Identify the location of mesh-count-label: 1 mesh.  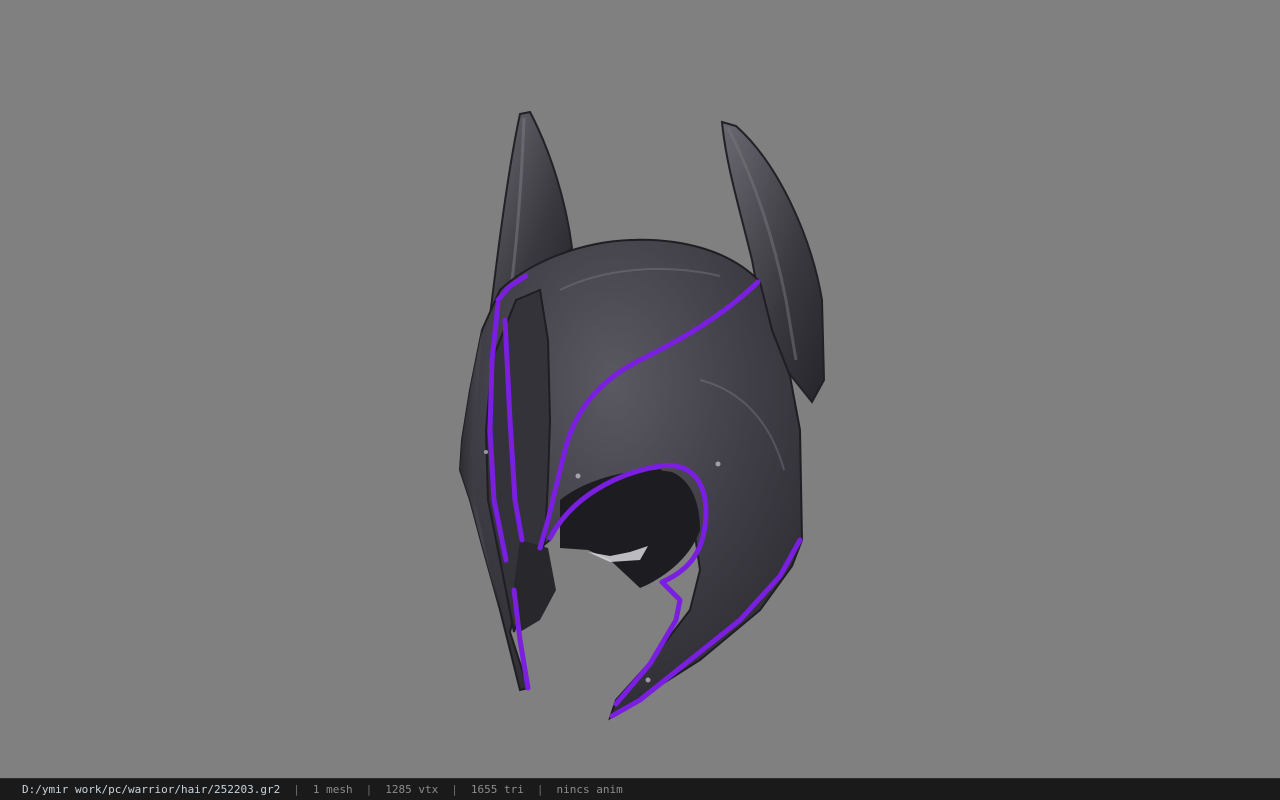
(332, 789).